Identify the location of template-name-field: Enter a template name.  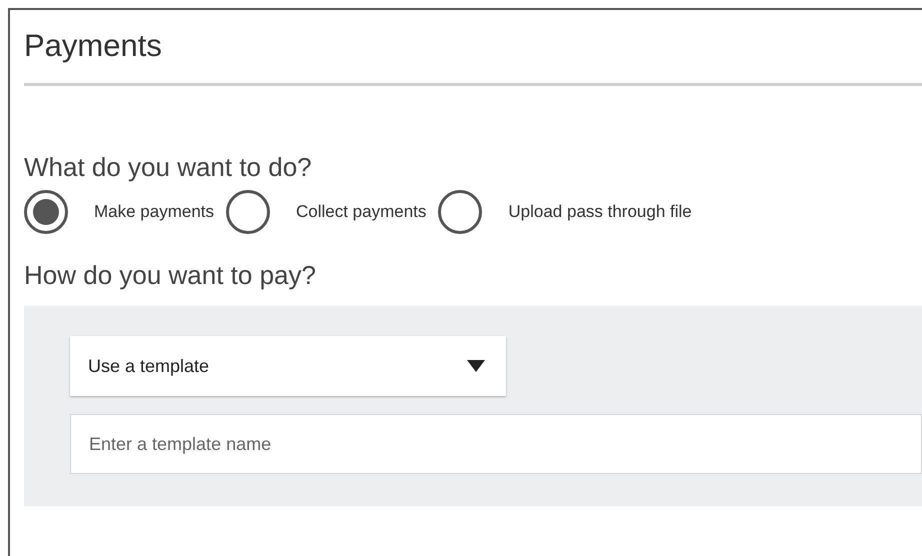
(496, 444).